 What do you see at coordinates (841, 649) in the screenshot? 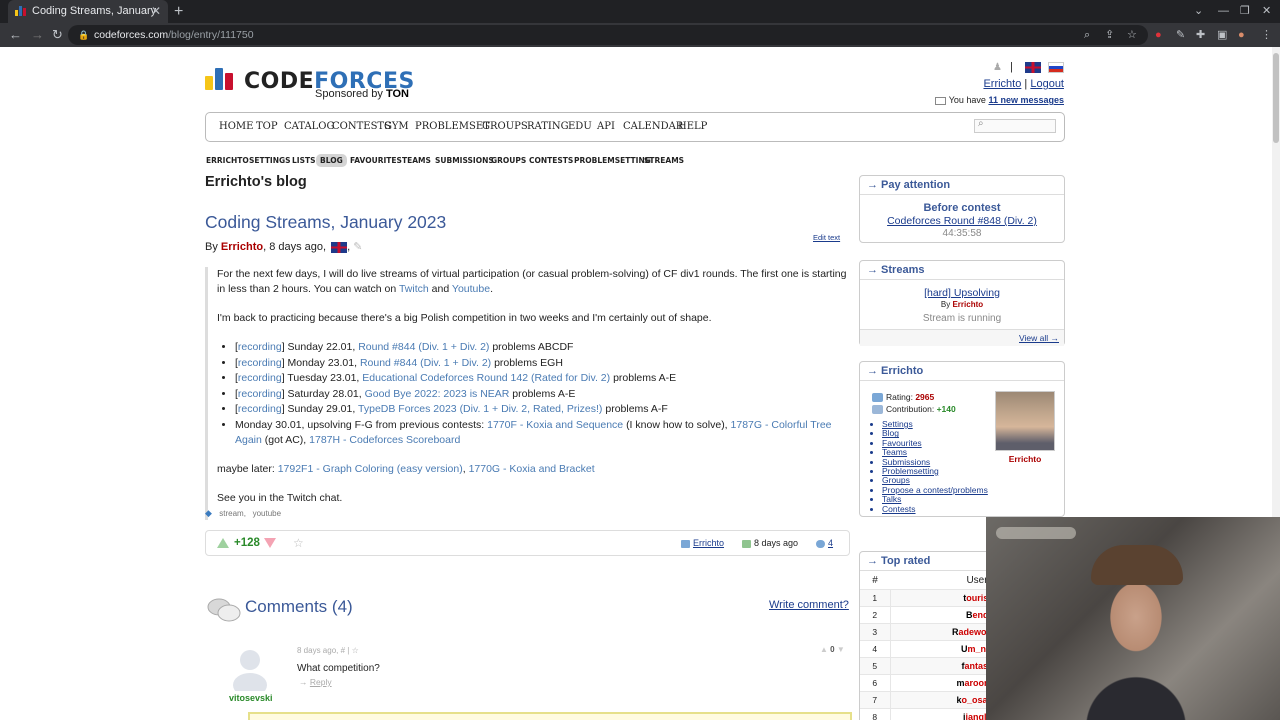
I see `comment-downvote-icon: ▼` at bounding box center [841, 649].